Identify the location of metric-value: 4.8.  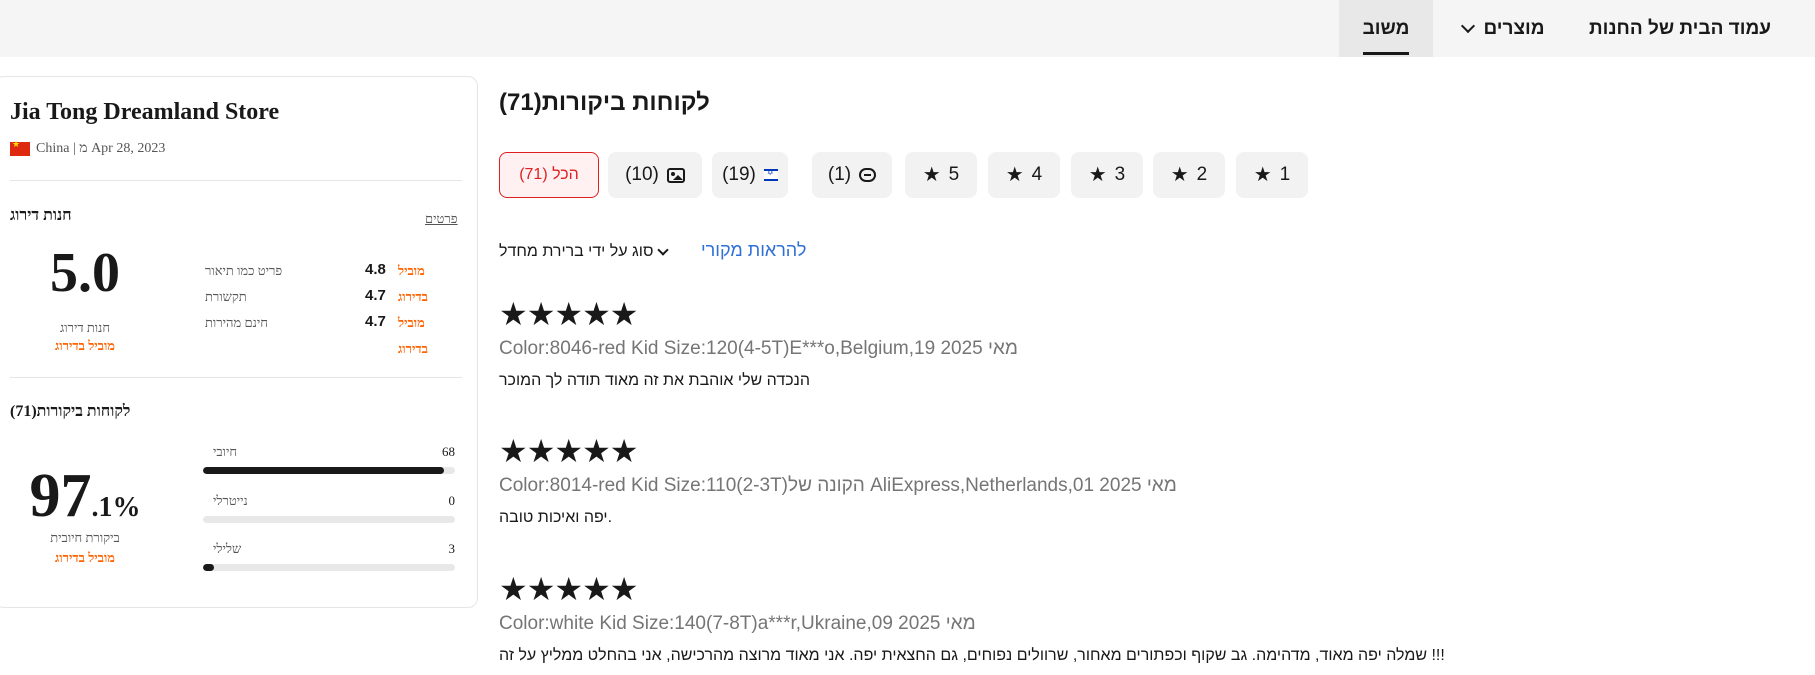
(375, 269).